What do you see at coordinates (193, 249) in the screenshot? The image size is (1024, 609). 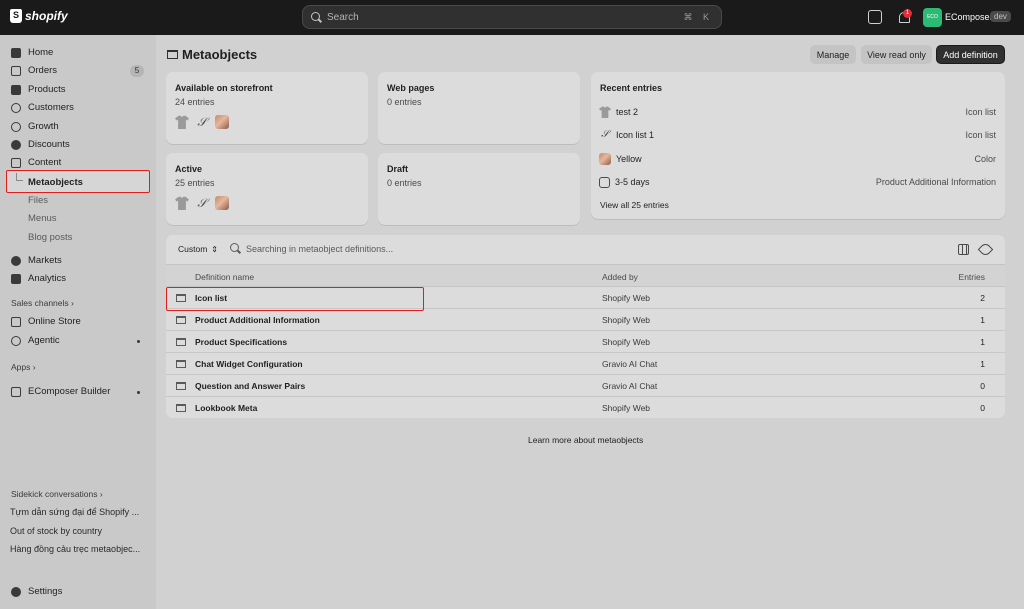 I see `view-selector-label: Custom` at bounding box center [193, 249].